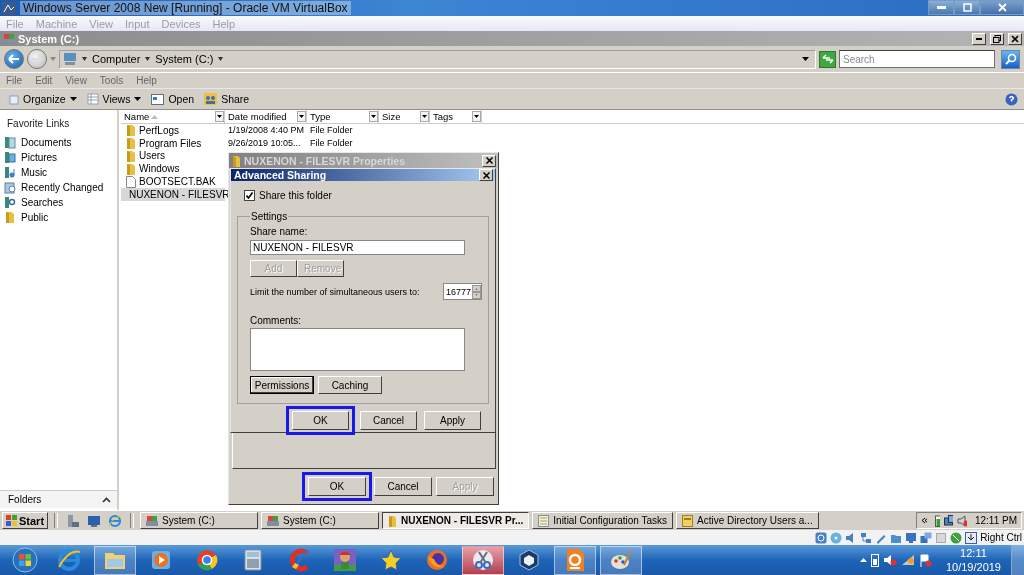 The width and height of the screenshot is (1024, 575). I want to click on toolbar-button: Organize, so click(41, 99).